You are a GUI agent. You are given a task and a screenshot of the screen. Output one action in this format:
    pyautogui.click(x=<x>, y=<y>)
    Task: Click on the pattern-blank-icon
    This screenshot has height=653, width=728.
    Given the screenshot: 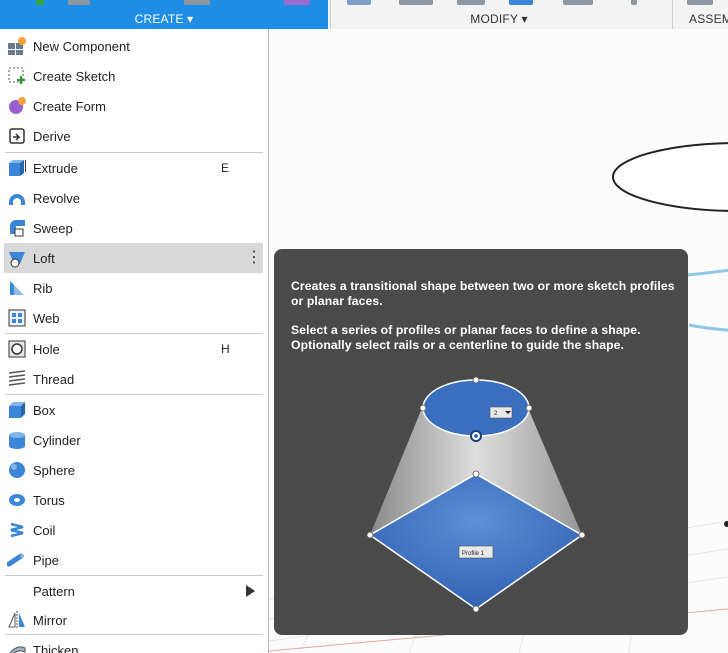 What is the action you would take?
    pyautogui.click(x=17, y=591)
    